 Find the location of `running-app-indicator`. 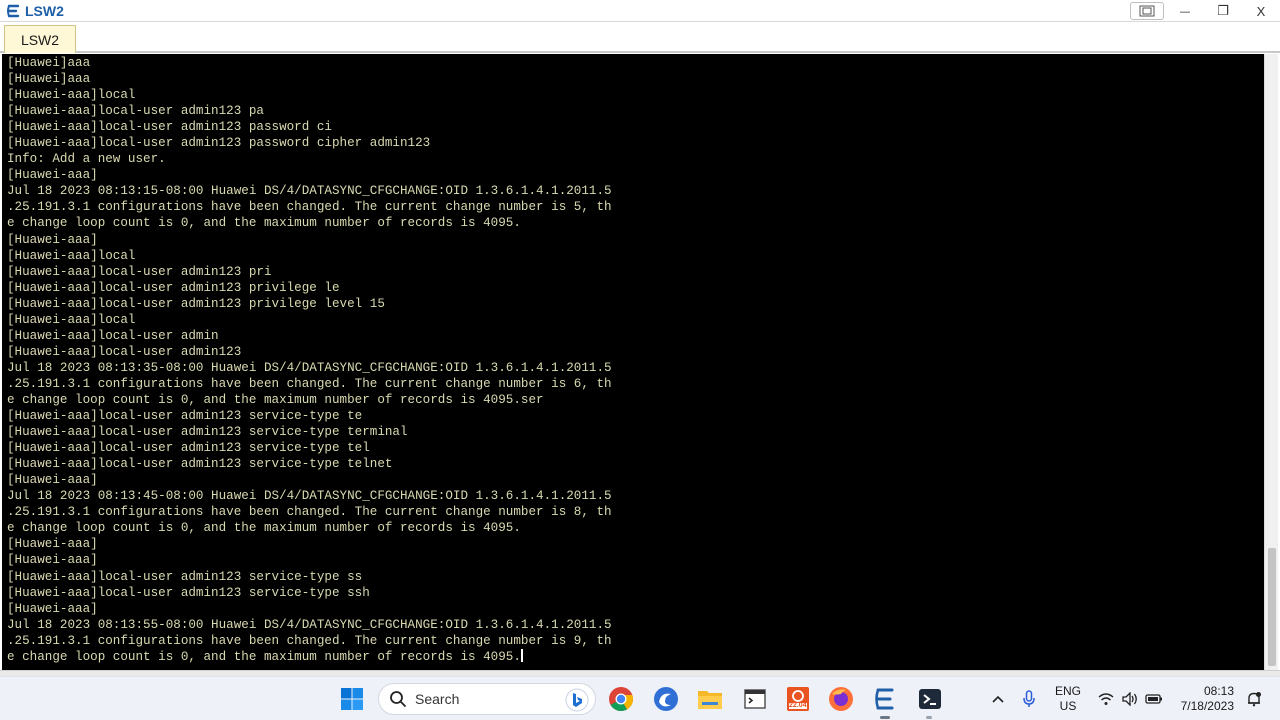

running-app-indicator is located at coordinates (929, 717).